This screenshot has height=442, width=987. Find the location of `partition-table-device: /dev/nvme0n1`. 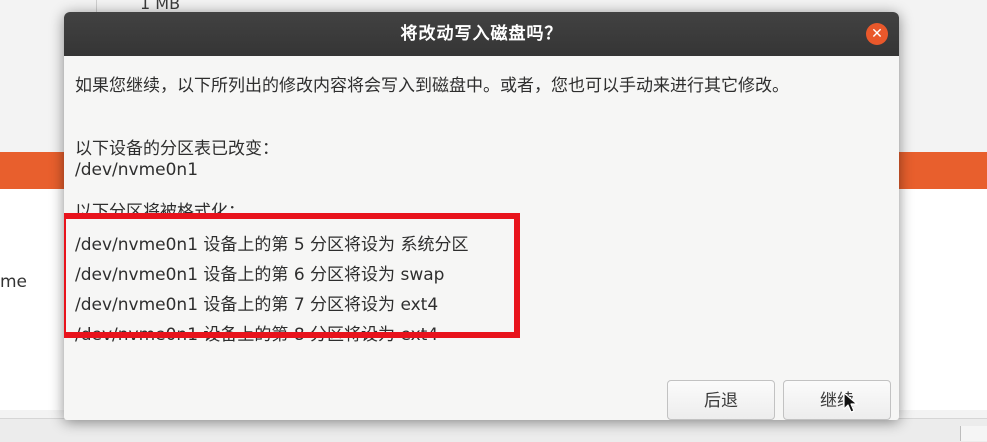

partition-table-device: /dev/nvme0n1 is located at coordinates (137, 170).